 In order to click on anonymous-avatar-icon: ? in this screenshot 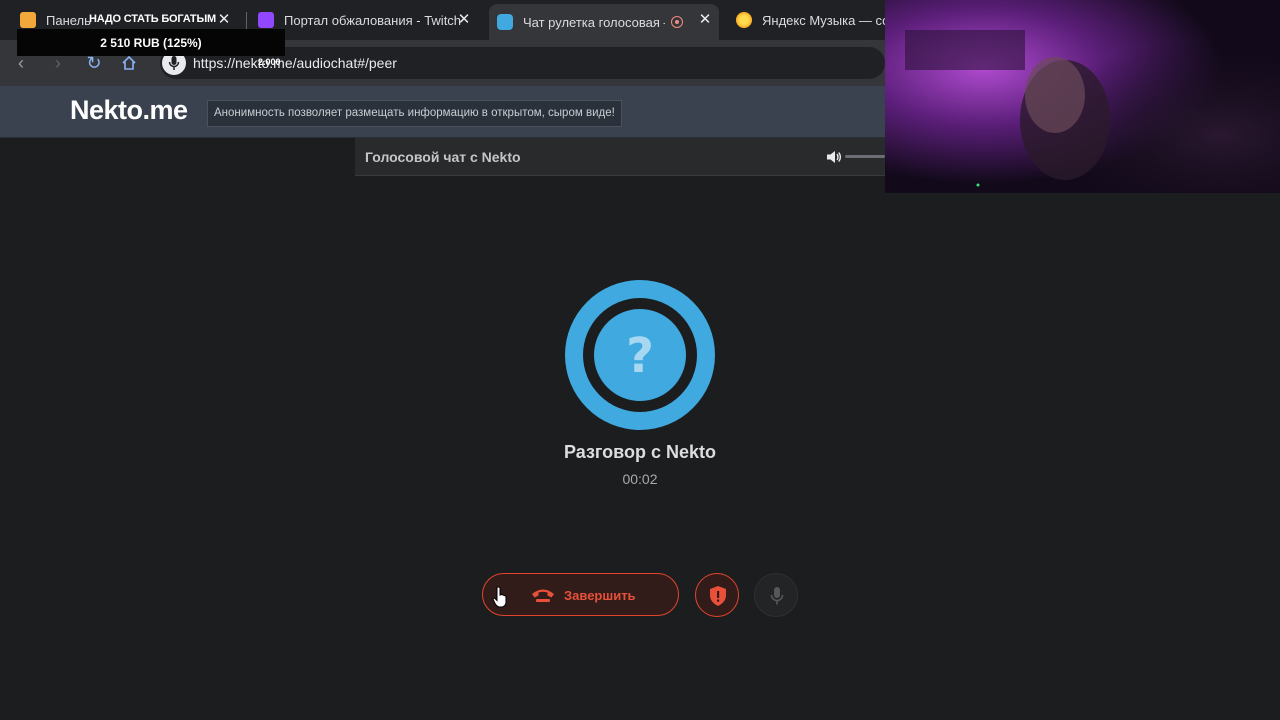, I will do `click(640, 355)`.